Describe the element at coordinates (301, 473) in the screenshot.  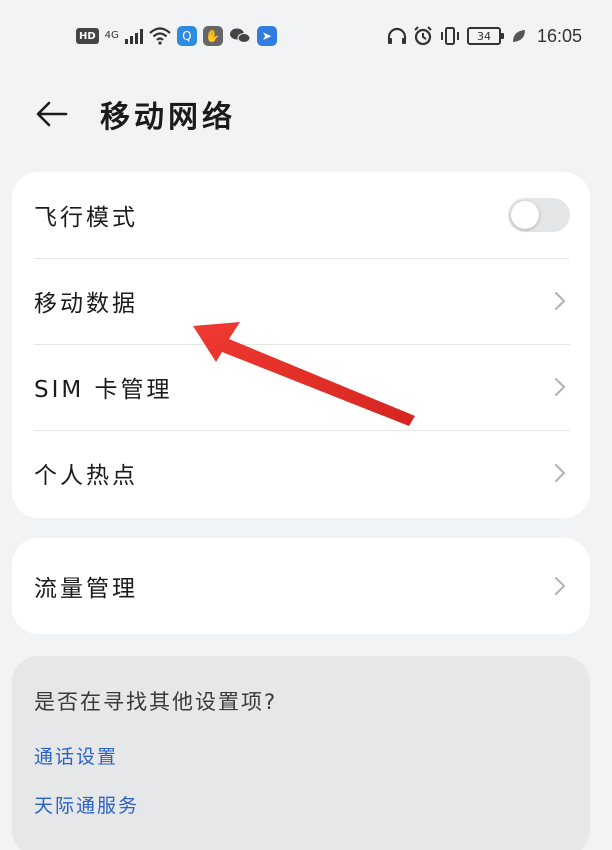
I see `personal-hotspot-row: 个人热点` at that location.